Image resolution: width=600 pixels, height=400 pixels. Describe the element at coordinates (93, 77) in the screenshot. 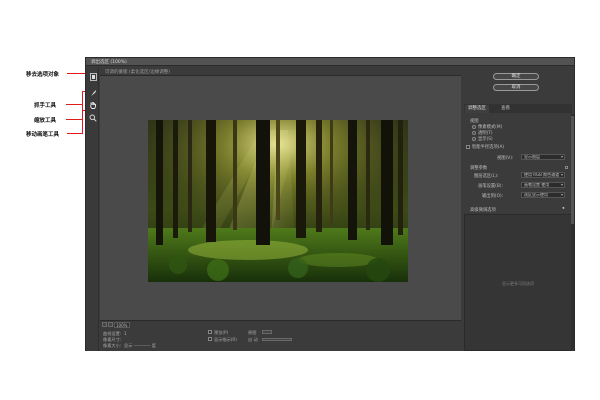

I see `mask-edit-icon` at that location.